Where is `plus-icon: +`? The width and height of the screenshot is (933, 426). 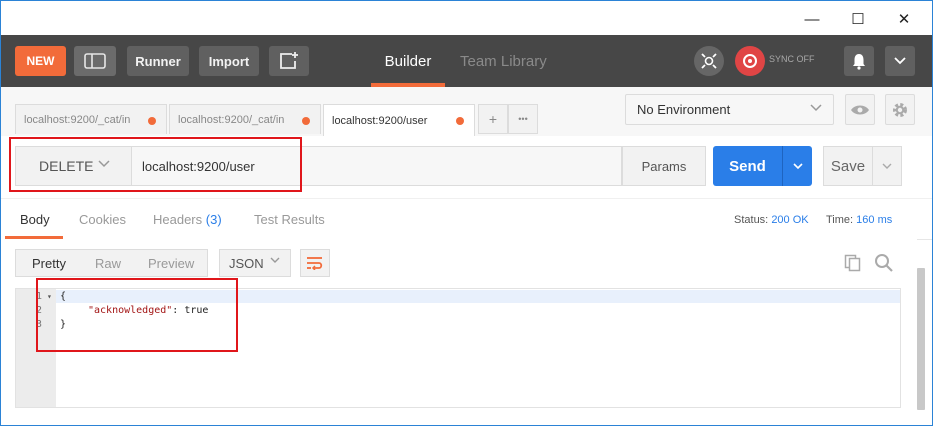
plus-icon: + is located at coordinates (493, 119).